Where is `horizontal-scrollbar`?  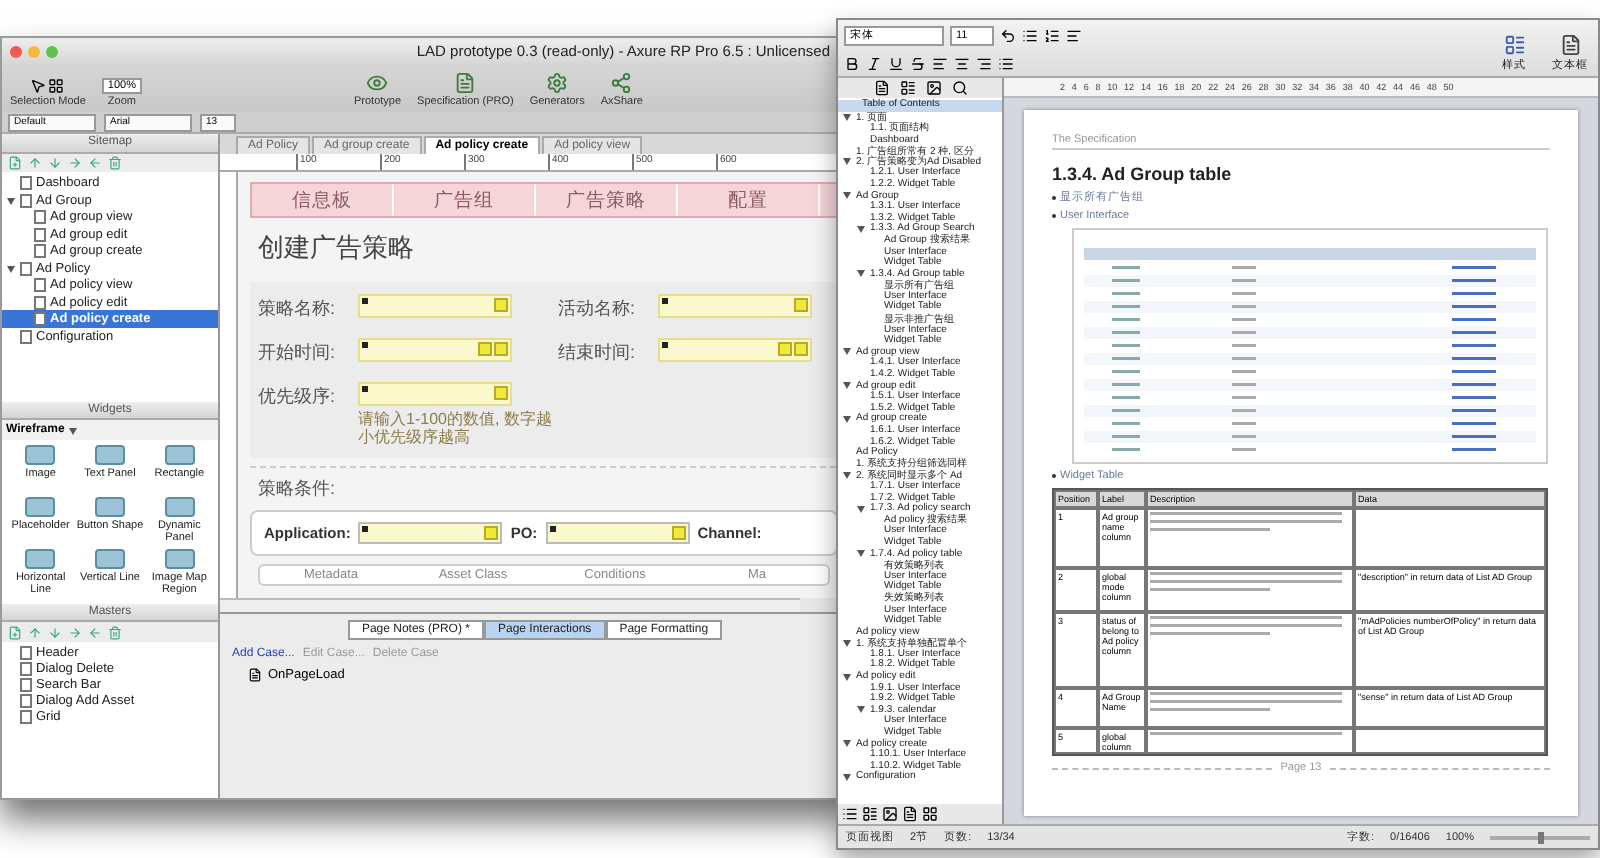 horizontal-scrollbar is located at coordinates (510, 605).